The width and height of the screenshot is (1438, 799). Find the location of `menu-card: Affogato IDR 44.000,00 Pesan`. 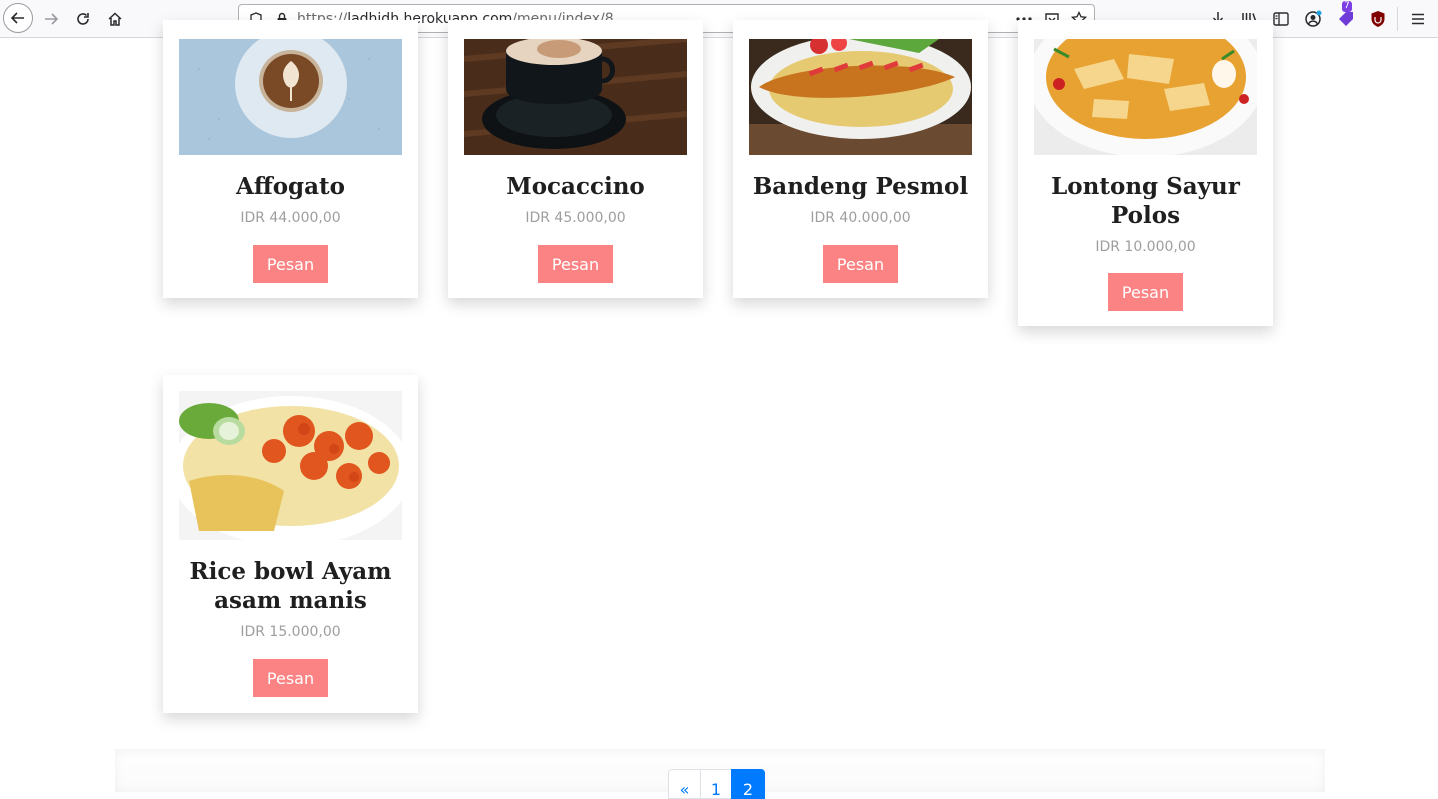

menu-card: Affogato IDR 44.000,00 Pesan is located at coordinates (290, 159).